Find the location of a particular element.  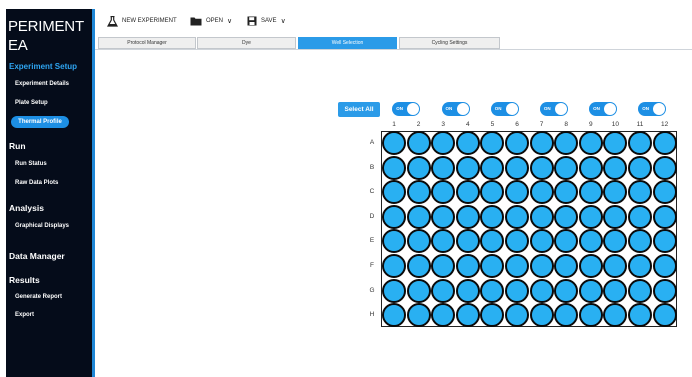

nav-export: Export is located at coordinates (24, 315).